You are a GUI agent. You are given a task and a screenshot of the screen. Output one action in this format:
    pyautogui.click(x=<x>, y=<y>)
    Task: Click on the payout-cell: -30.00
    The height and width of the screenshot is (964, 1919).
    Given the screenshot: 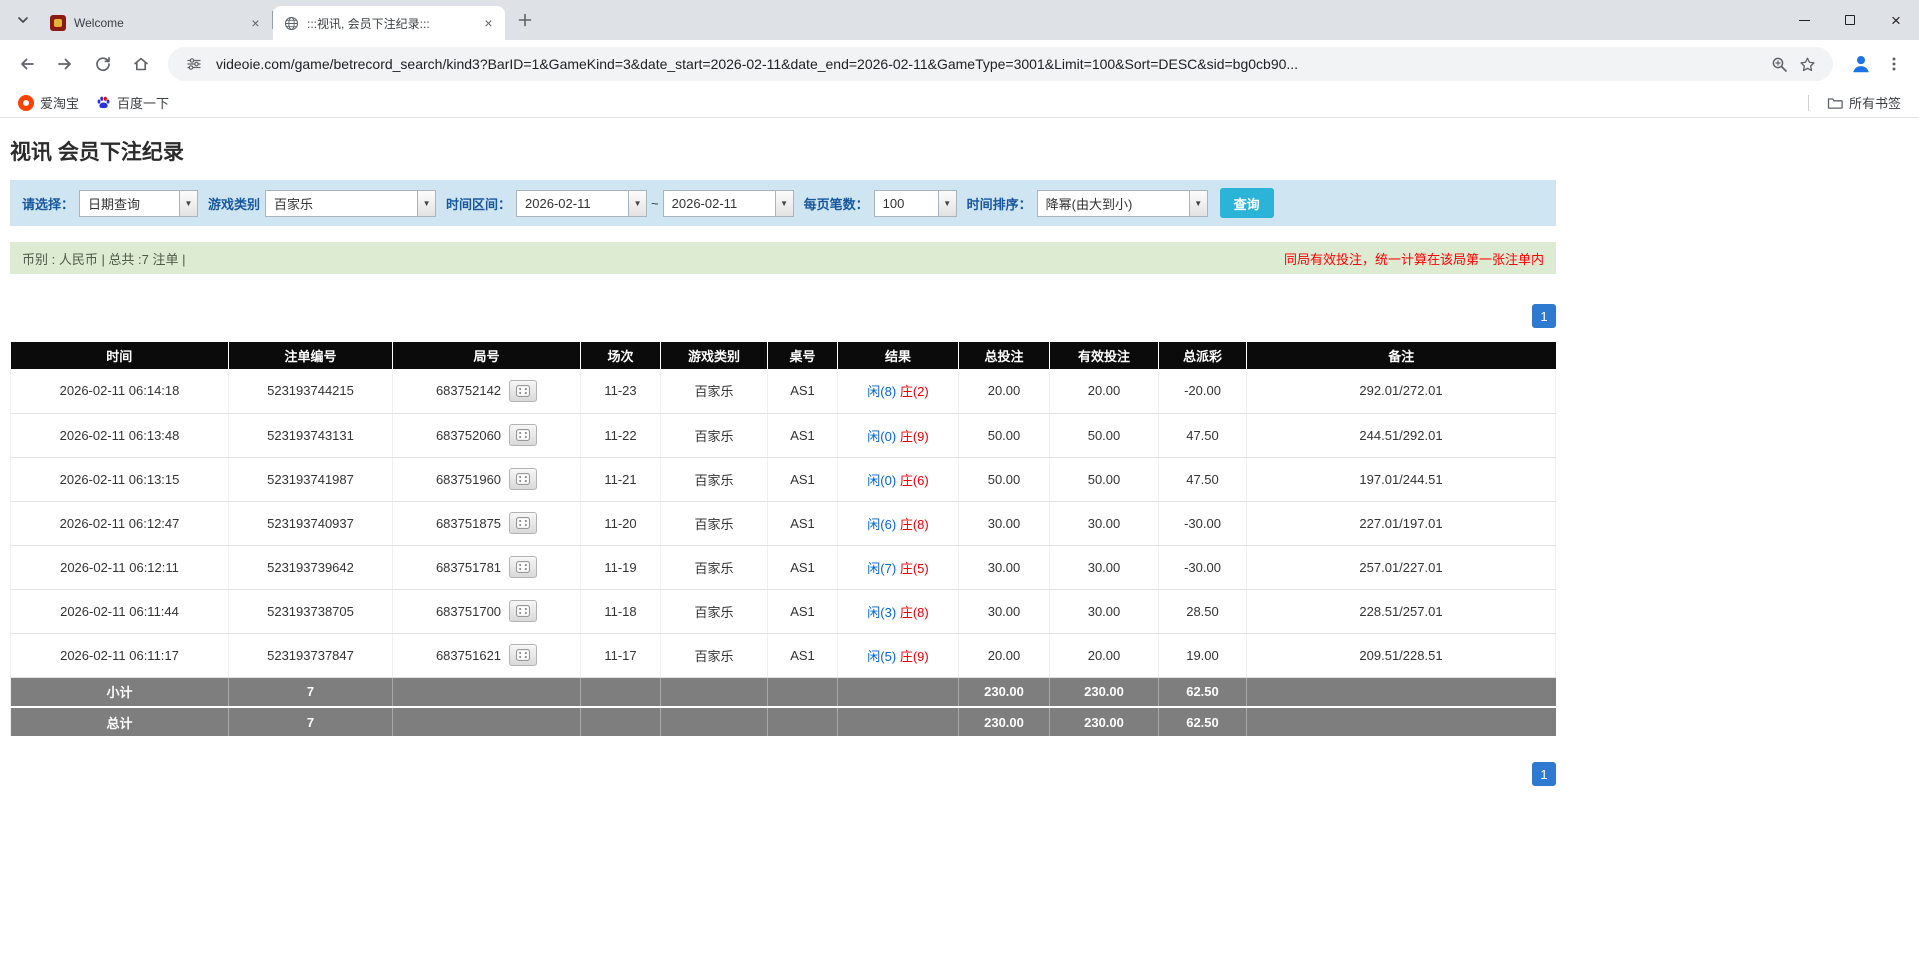 What is the action you would take?
    pyautogui.click(x=1202, y=523)
    